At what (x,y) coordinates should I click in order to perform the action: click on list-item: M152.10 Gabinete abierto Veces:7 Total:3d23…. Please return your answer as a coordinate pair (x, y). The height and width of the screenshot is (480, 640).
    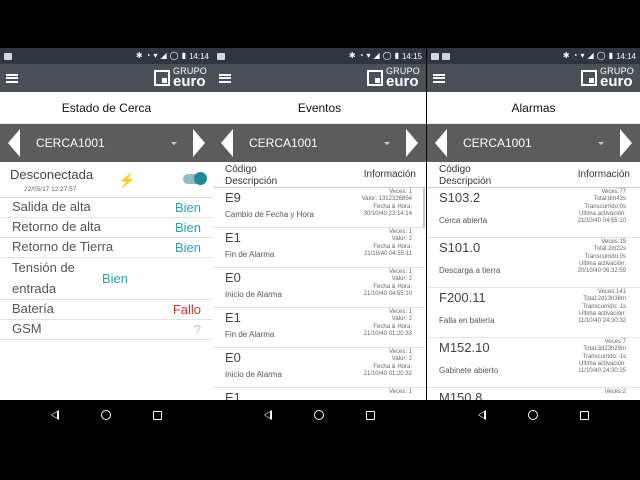
    Looking at the image, I should click on (533, 363).